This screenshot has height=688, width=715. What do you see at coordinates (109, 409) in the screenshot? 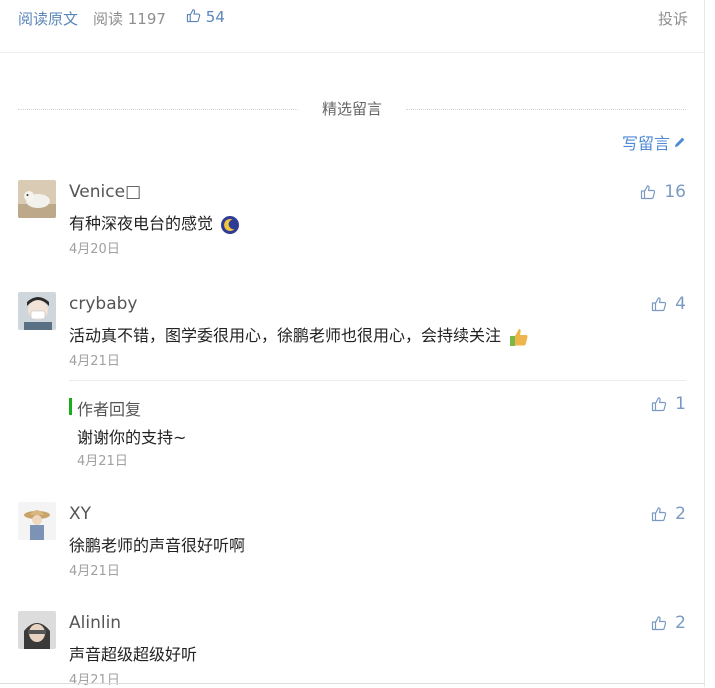
I see `author-reply-label: 作者回复` at bounding box center [109, 409].